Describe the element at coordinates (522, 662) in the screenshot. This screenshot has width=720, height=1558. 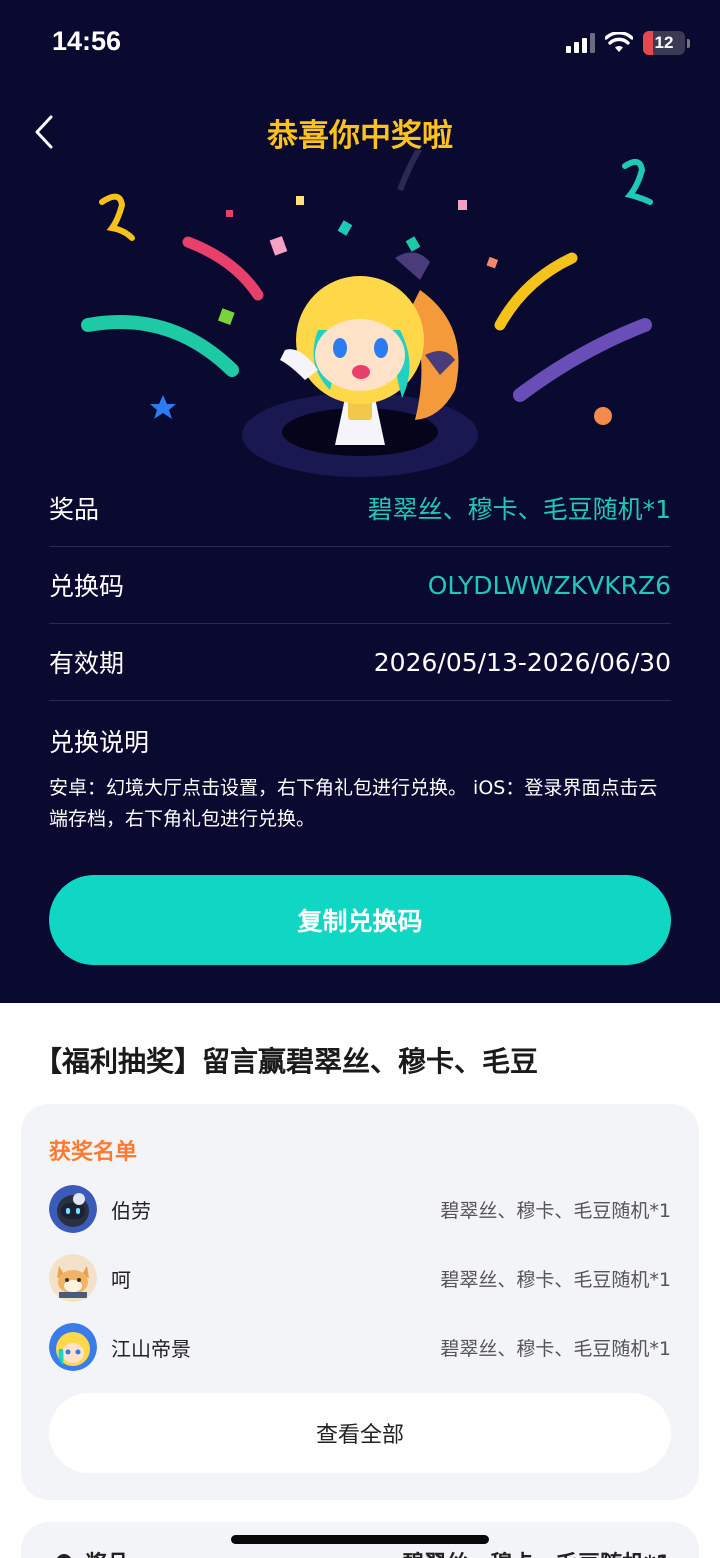
I see `validity-value: 2026/05/13-2026/06/30` at that location.